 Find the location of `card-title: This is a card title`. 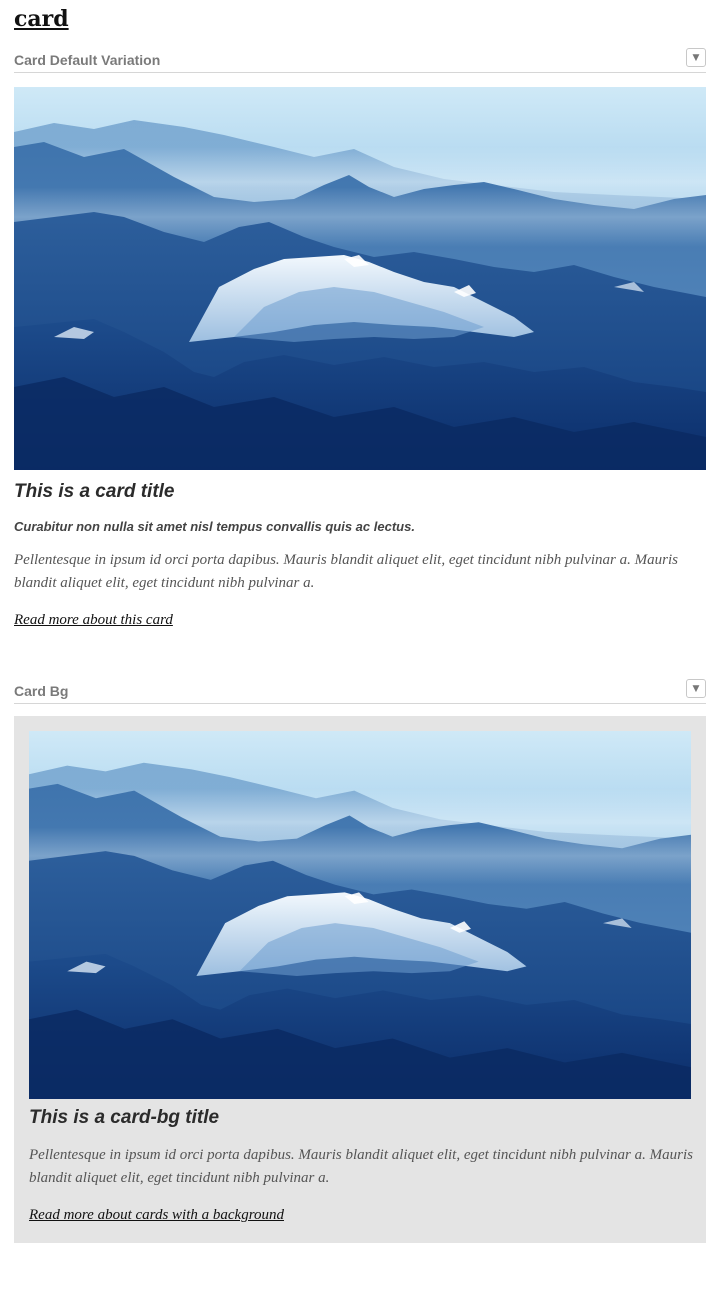

card-title: This is a card title is located at coordinates (94, 491).